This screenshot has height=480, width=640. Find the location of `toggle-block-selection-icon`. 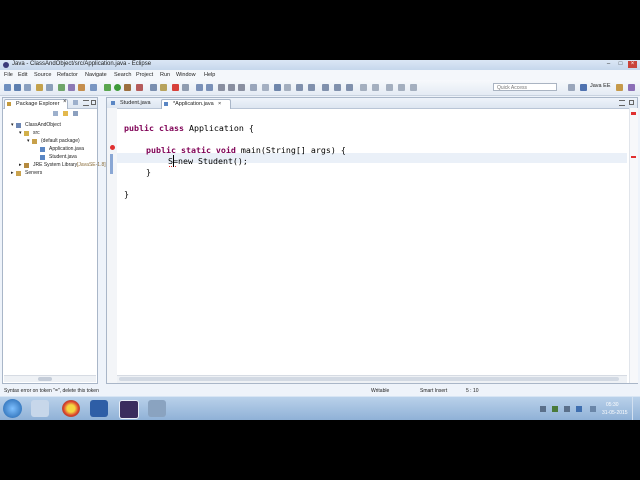

toggle-block-selection-icon is located at coordinates (277, 87).